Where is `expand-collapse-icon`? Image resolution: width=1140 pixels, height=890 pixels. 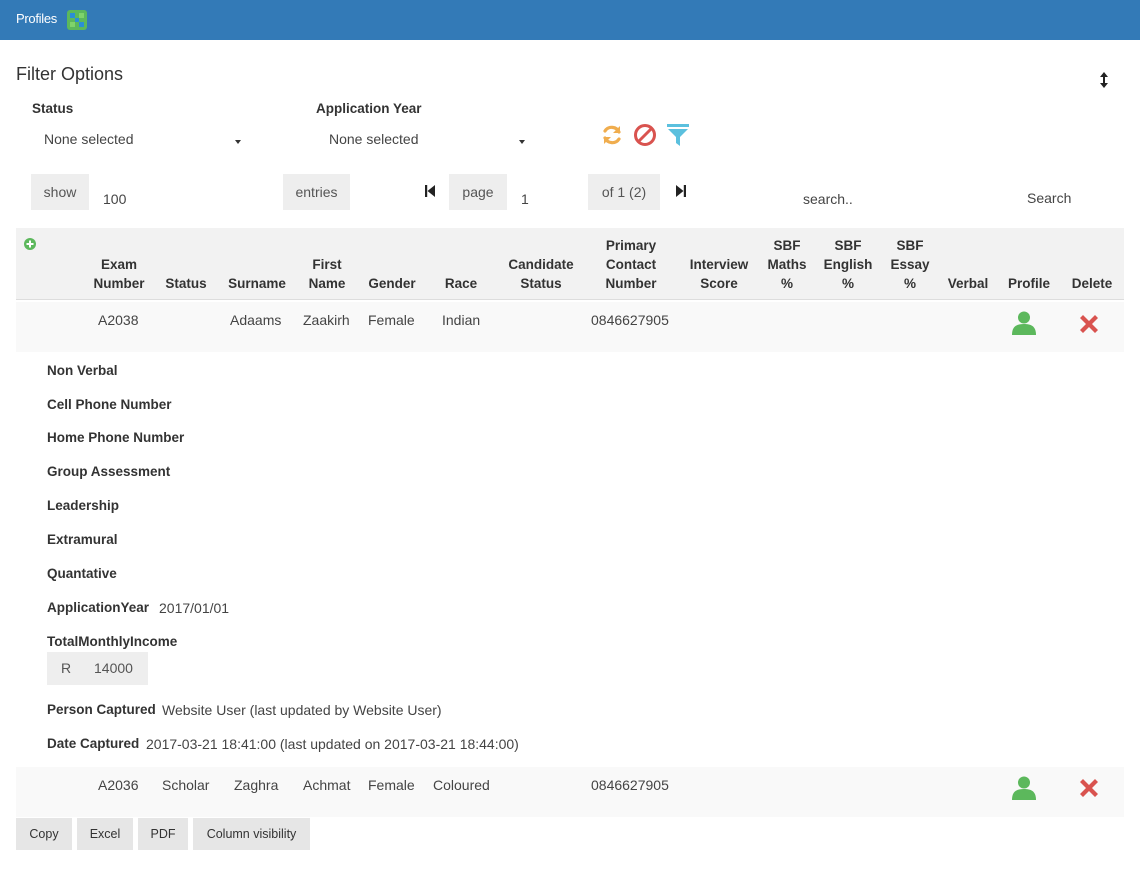
expand-collapse-icon is located at coordinates (1104, 80).